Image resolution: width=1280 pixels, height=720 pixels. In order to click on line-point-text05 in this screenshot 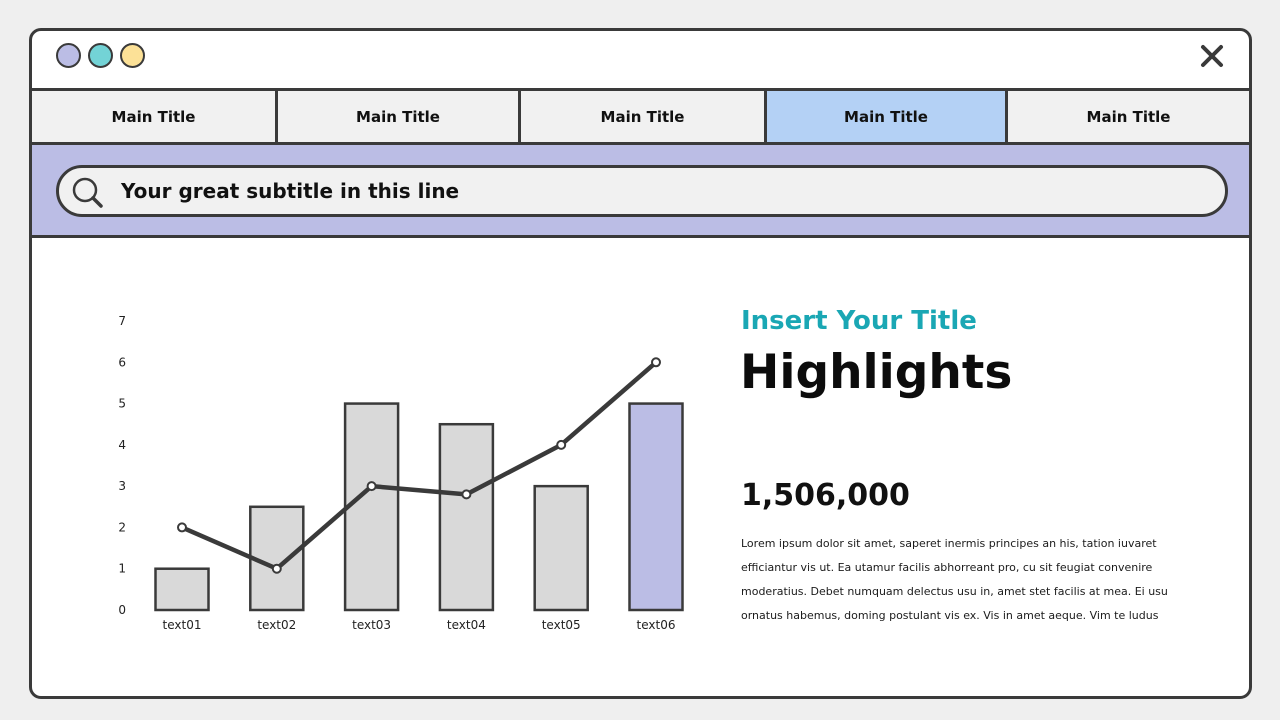, I will do `click(561, 444)`.